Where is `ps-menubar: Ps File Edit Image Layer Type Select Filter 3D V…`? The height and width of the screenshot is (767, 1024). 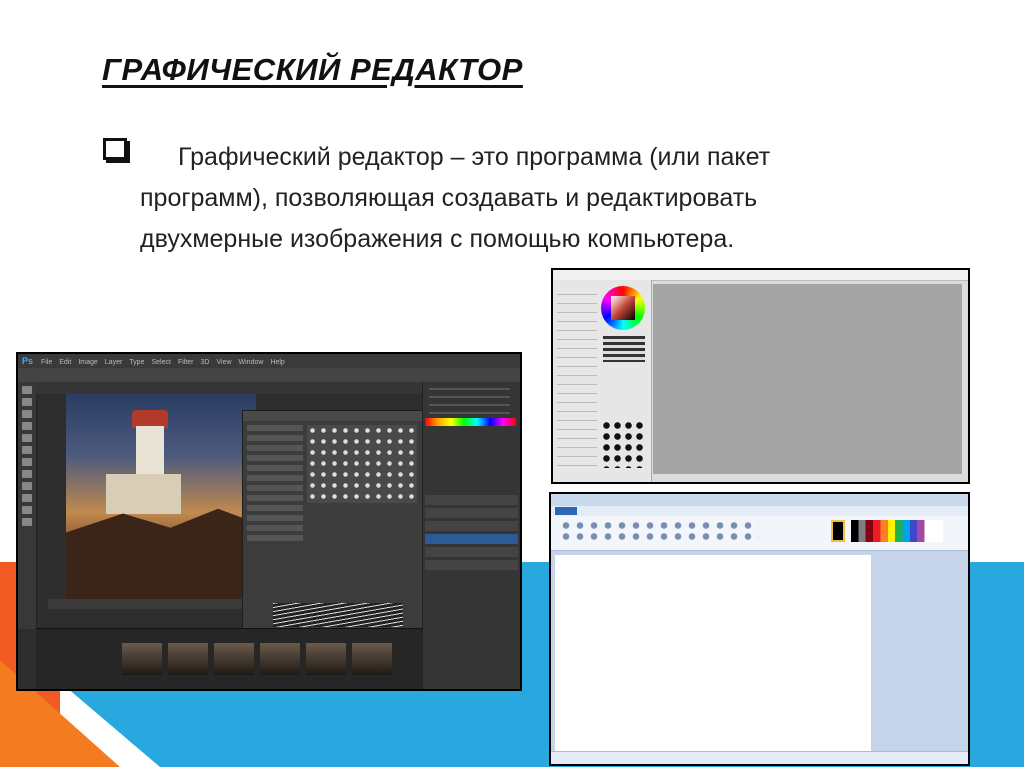
ps-menubar: Ps File Edit Image Layer Type Select Filter 3D V… is located at coordinates (269, 361).